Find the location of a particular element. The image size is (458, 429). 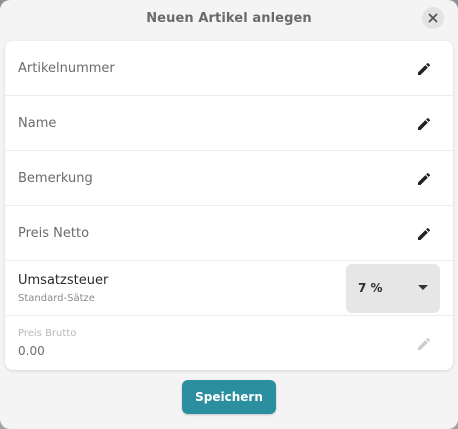

vat-rate-value: 7 % is located at coordinates (370, 288).